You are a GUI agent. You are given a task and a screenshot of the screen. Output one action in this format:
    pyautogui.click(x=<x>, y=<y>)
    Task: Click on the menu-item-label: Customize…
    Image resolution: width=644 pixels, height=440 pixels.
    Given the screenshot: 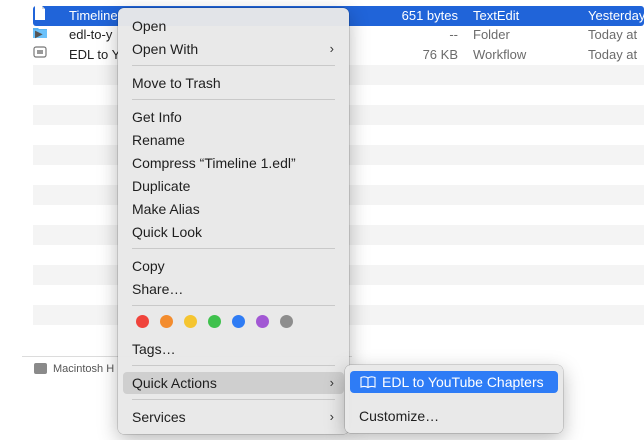 What is the action you would take?
    pyautogui.click(x=399, y=416)
    